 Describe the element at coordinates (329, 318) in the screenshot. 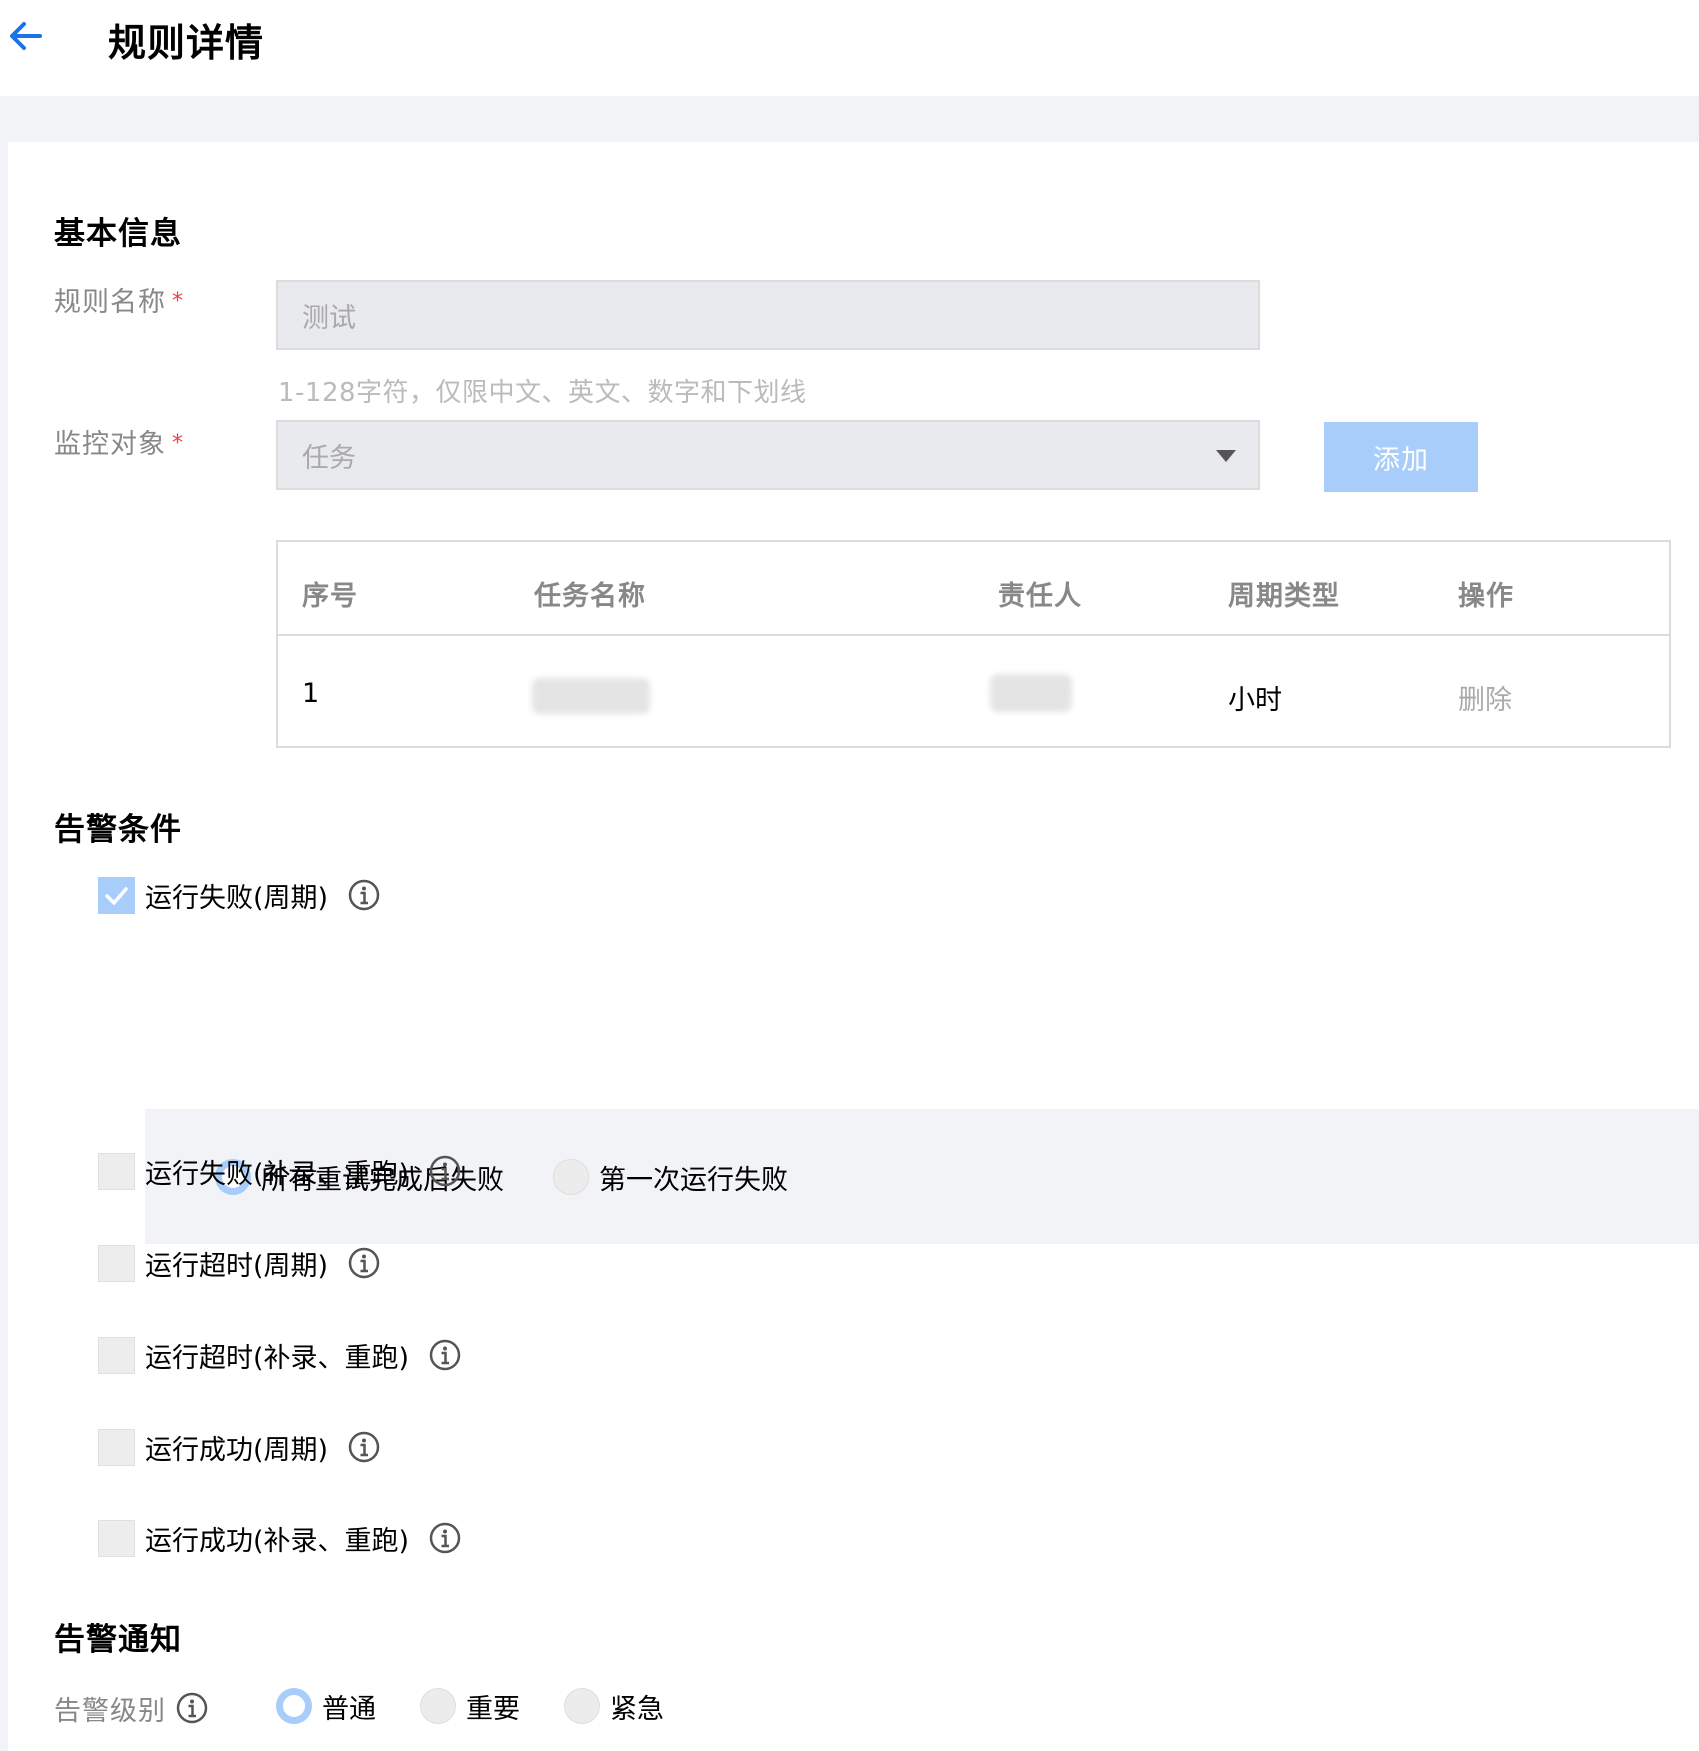

I see `rule-name-value: 测试` at that location.